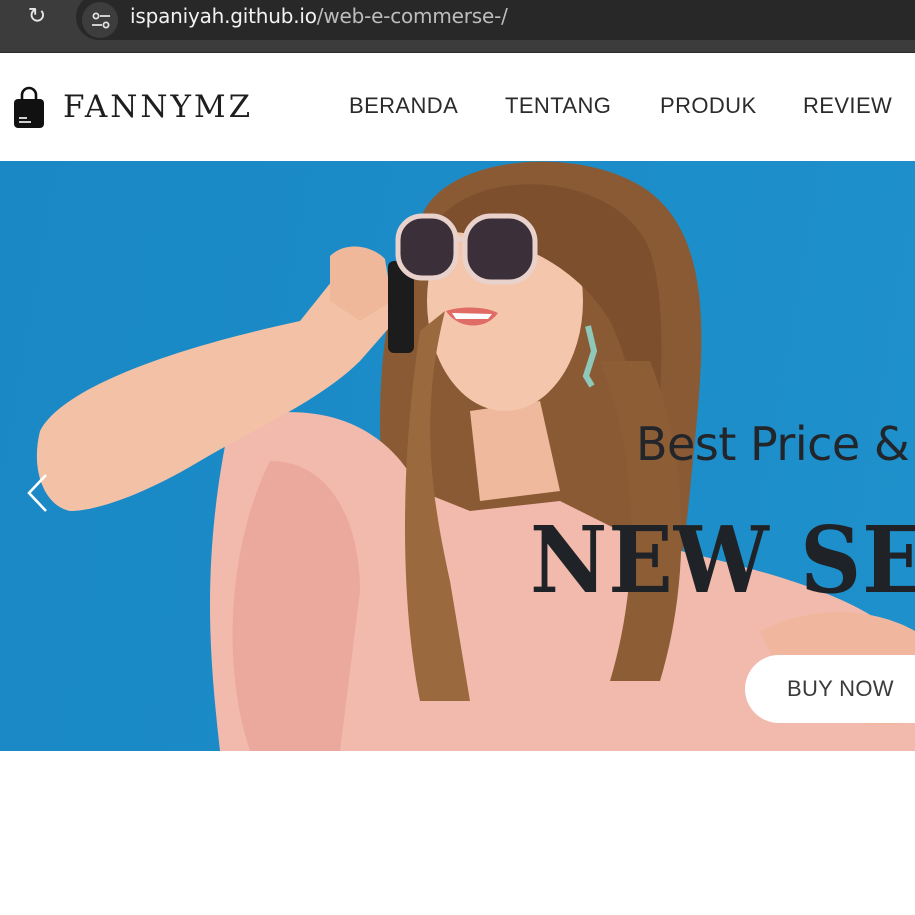 The image size is (915, 915). I want to click on buy-now-button: BUY NOW, so click(830, 689).